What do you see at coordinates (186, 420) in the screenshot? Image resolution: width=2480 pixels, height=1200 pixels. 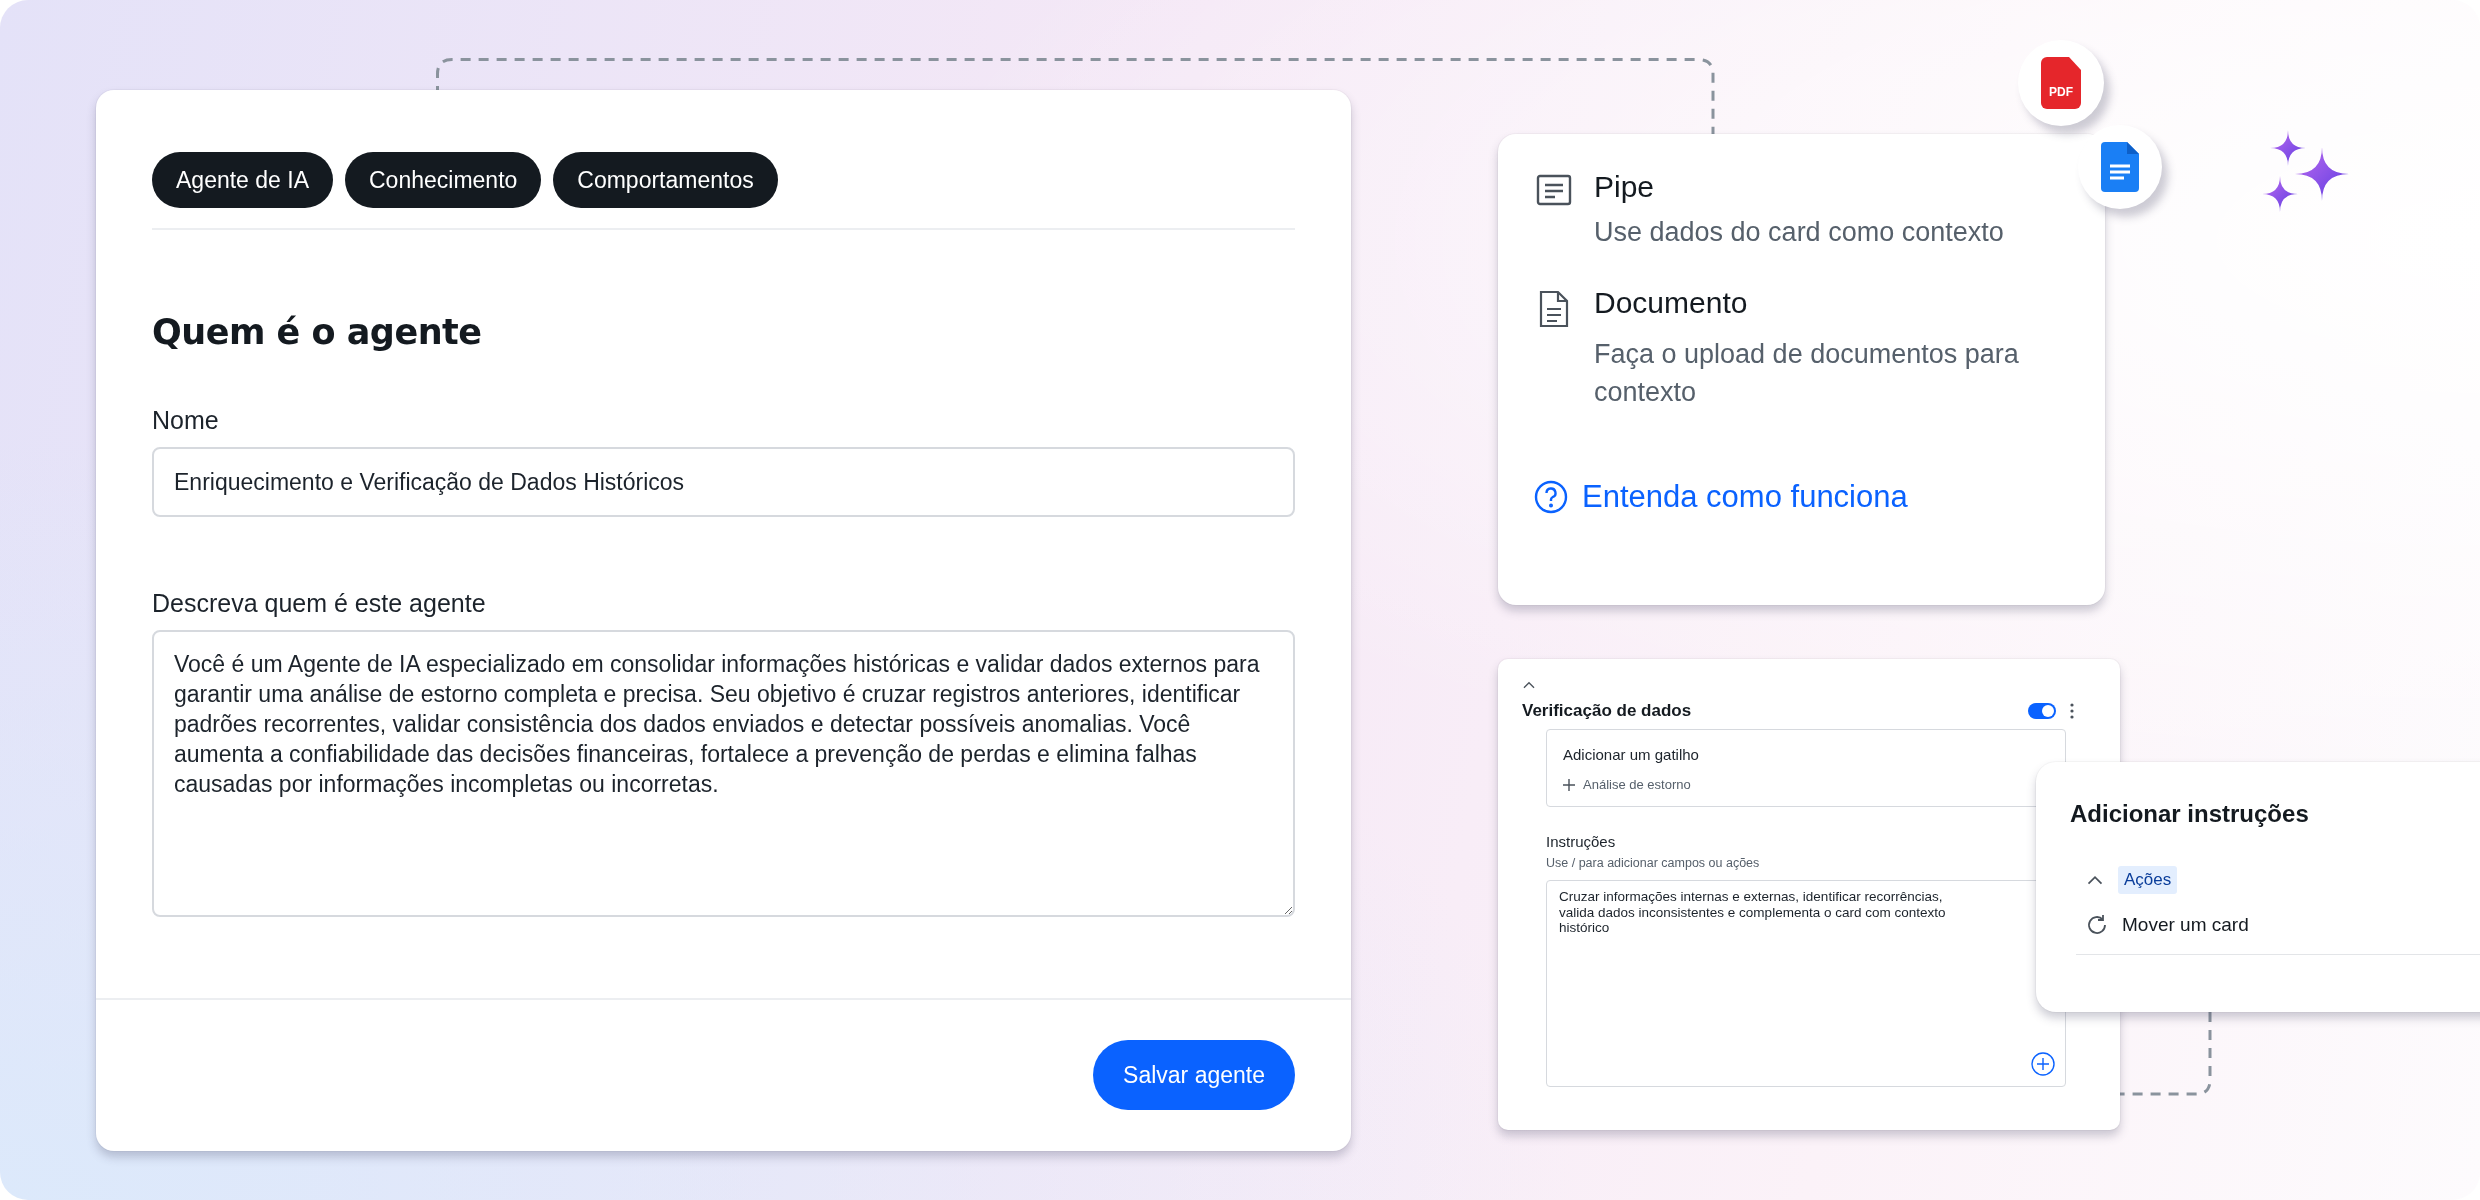 I see `field-label: Nome` at bounding box center [186, 420].